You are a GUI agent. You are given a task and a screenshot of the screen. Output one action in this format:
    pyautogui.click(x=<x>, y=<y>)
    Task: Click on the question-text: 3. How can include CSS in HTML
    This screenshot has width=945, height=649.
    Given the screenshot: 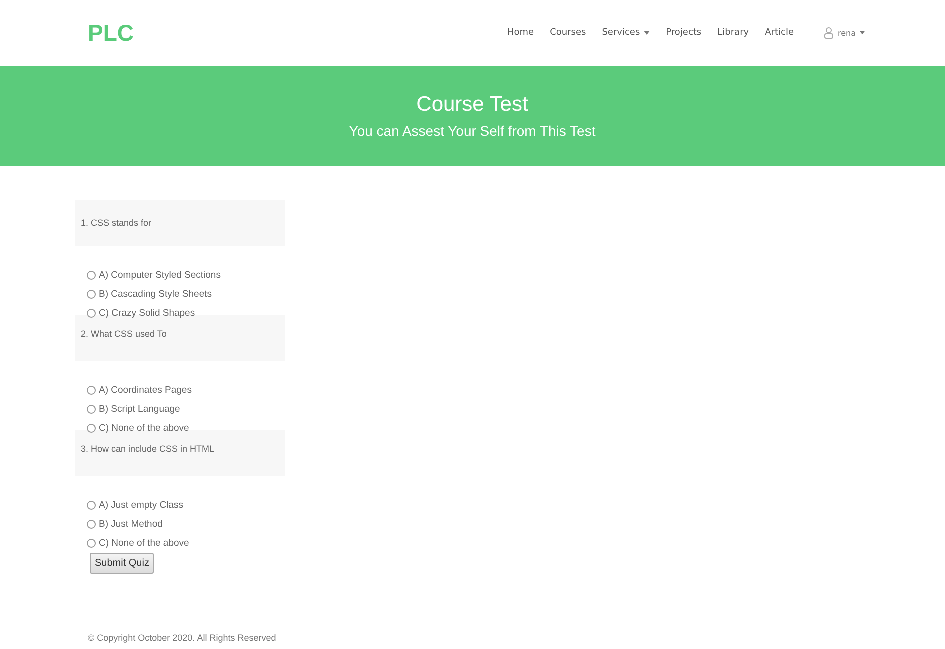 What is the action you would take?
    pyautogui.click(x=148, y=449)
    